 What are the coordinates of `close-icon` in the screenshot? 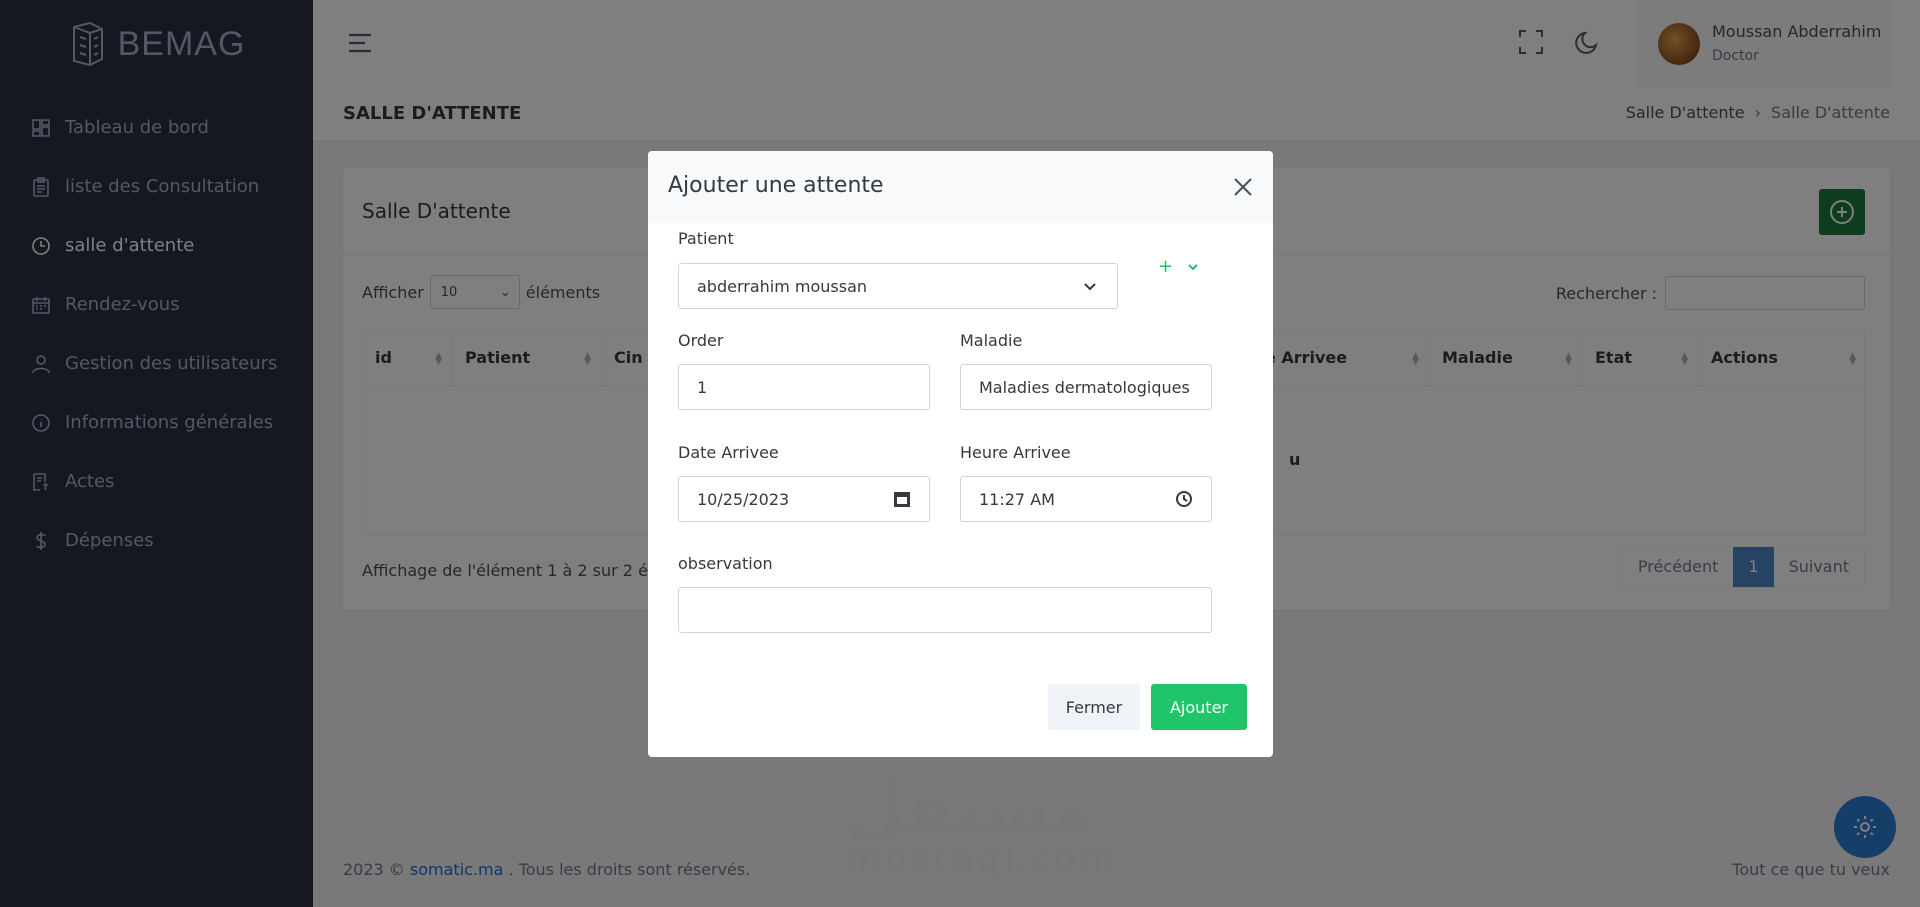 It's located at (1243, 187).